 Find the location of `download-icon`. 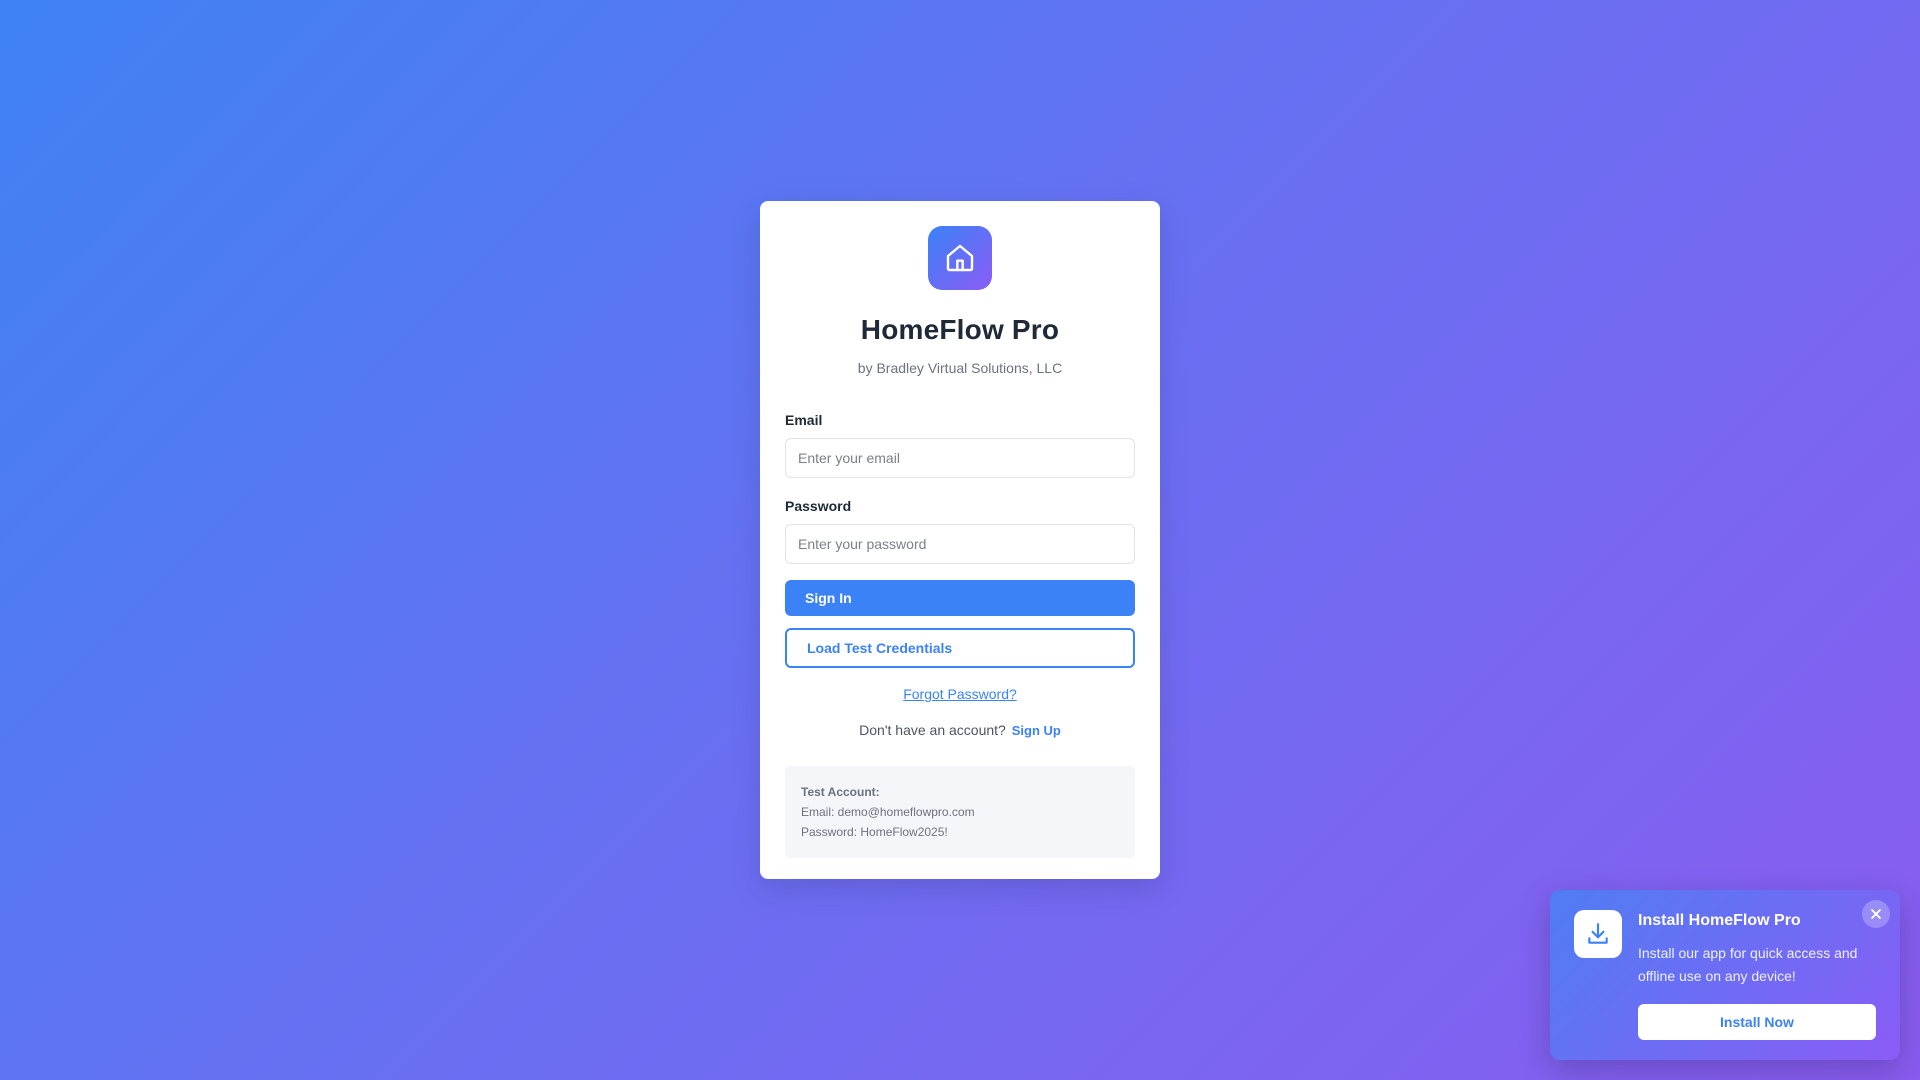

download-icon is located at coordinates (1598, 933).